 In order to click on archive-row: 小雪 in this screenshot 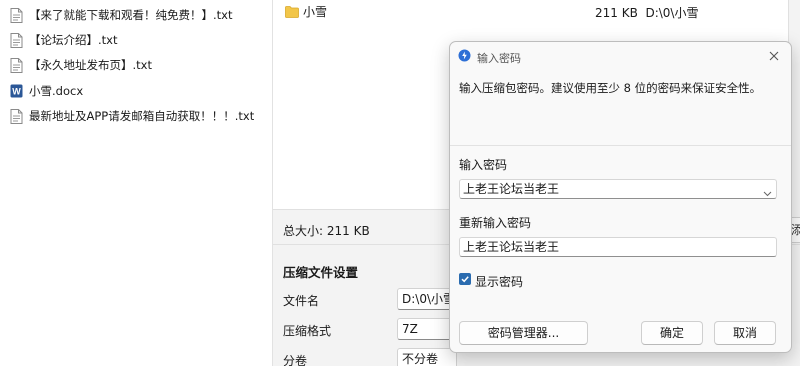, I will do `click(306, 11)`.